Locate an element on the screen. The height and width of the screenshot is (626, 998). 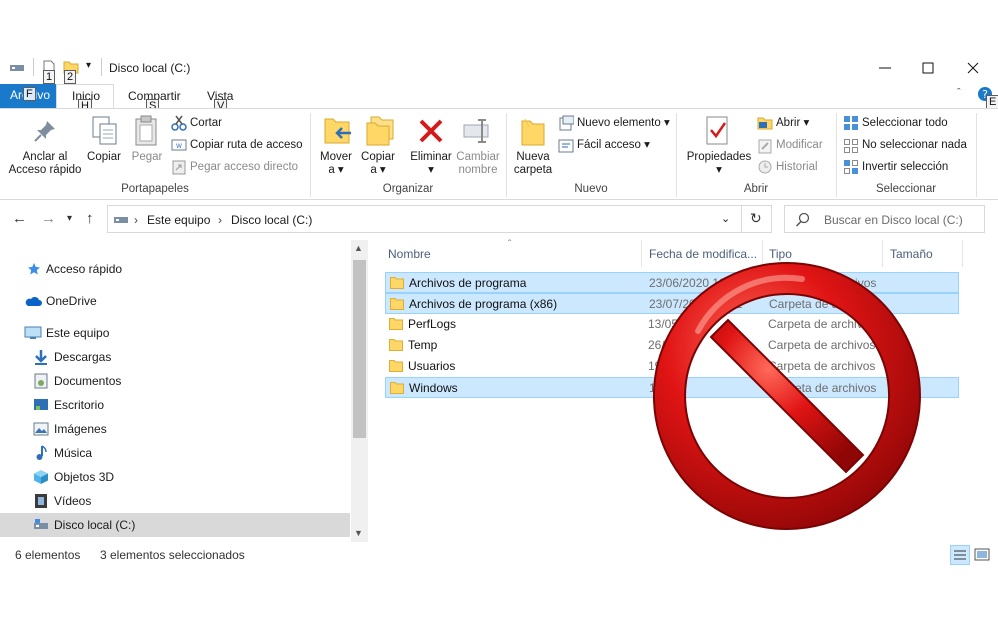
nav-item-videos: Vídeos is located at coordinates (175, 501).